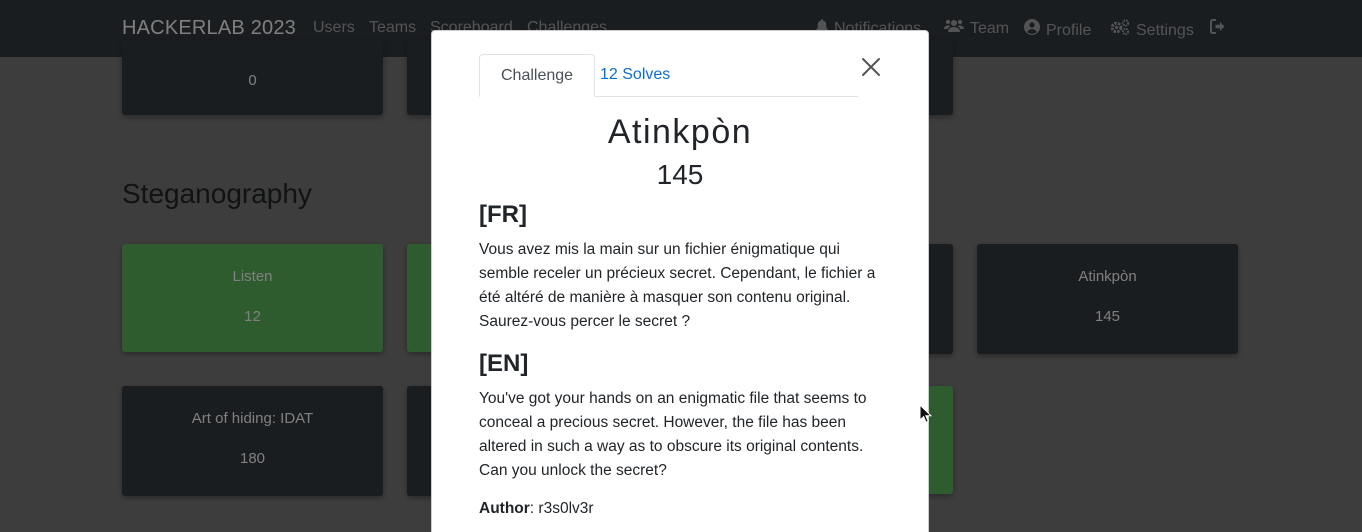  I want to click on challenge-value: 145, so click(680, 174).